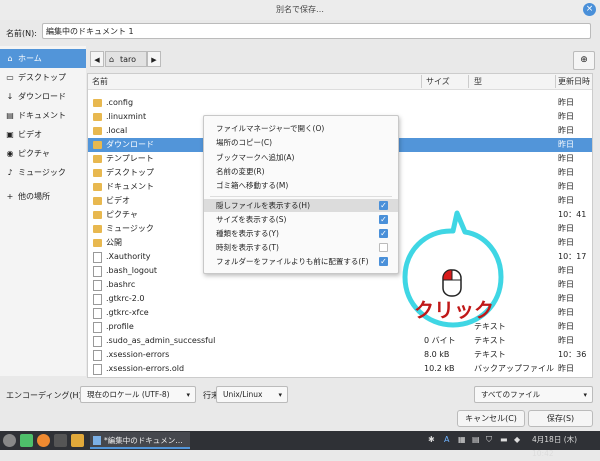  Describe the element at coordinates (478, 81) in the screenshot. I see `column-type-header: 型` at that location.